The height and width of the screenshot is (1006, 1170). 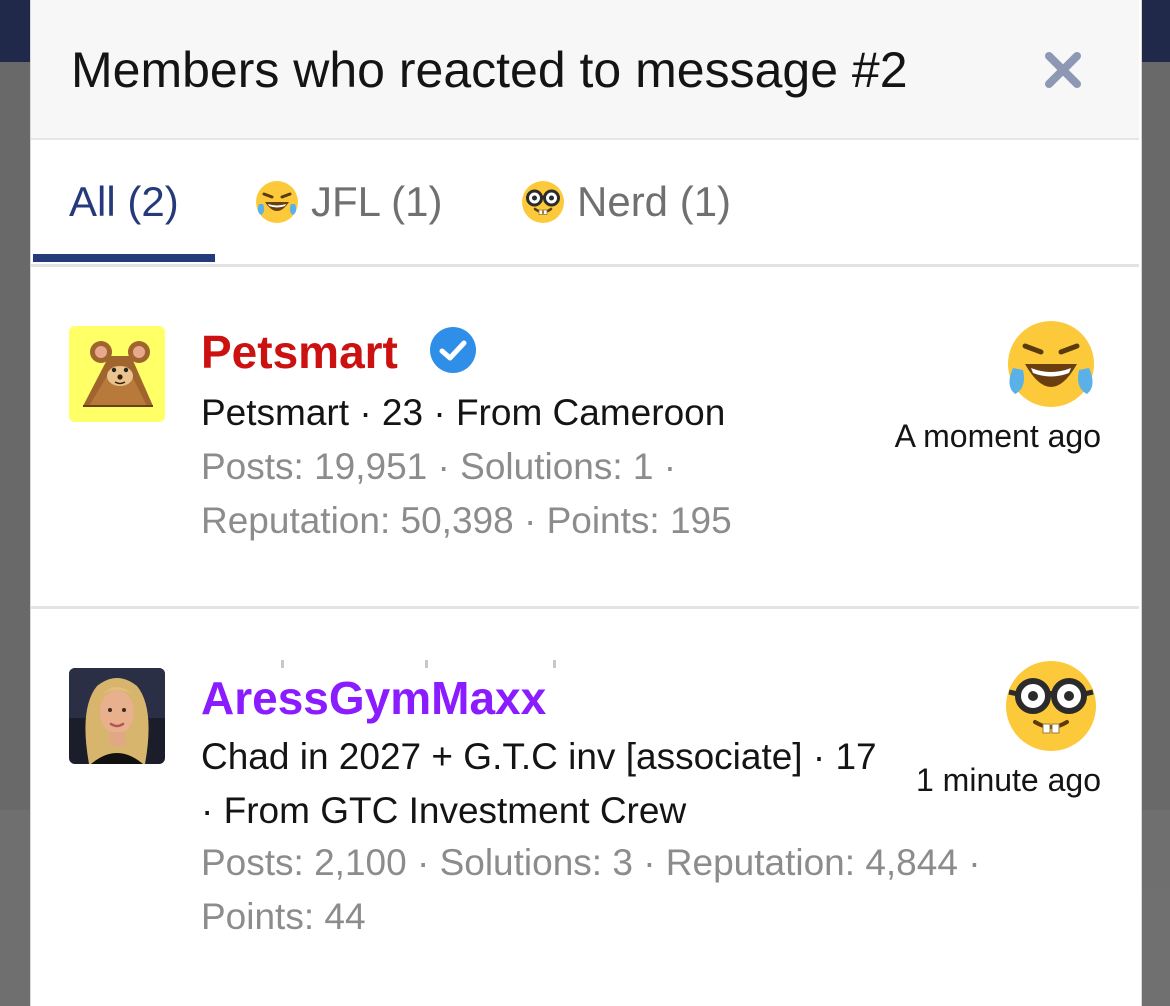 I want to click on tab-jfl: JFL (1), so click(x=347, y=202).